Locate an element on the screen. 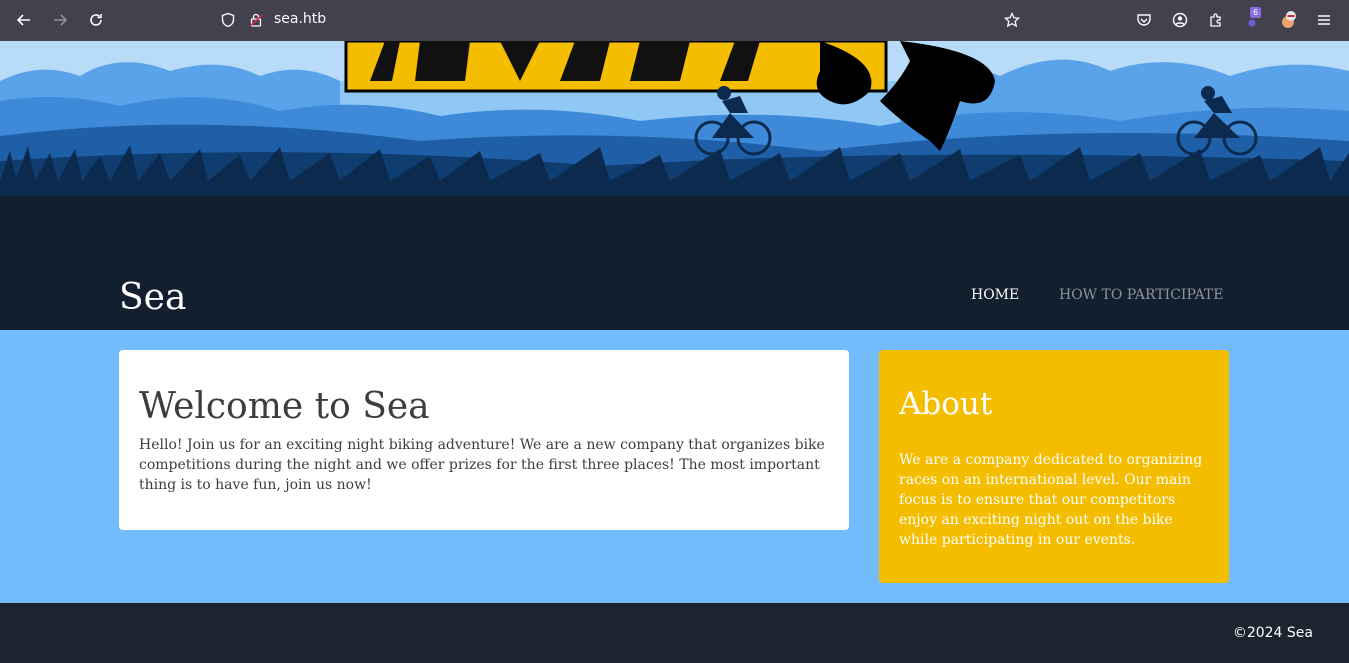  browser-toolbar: sea.htb 6 is located at coordinates (674, 20).